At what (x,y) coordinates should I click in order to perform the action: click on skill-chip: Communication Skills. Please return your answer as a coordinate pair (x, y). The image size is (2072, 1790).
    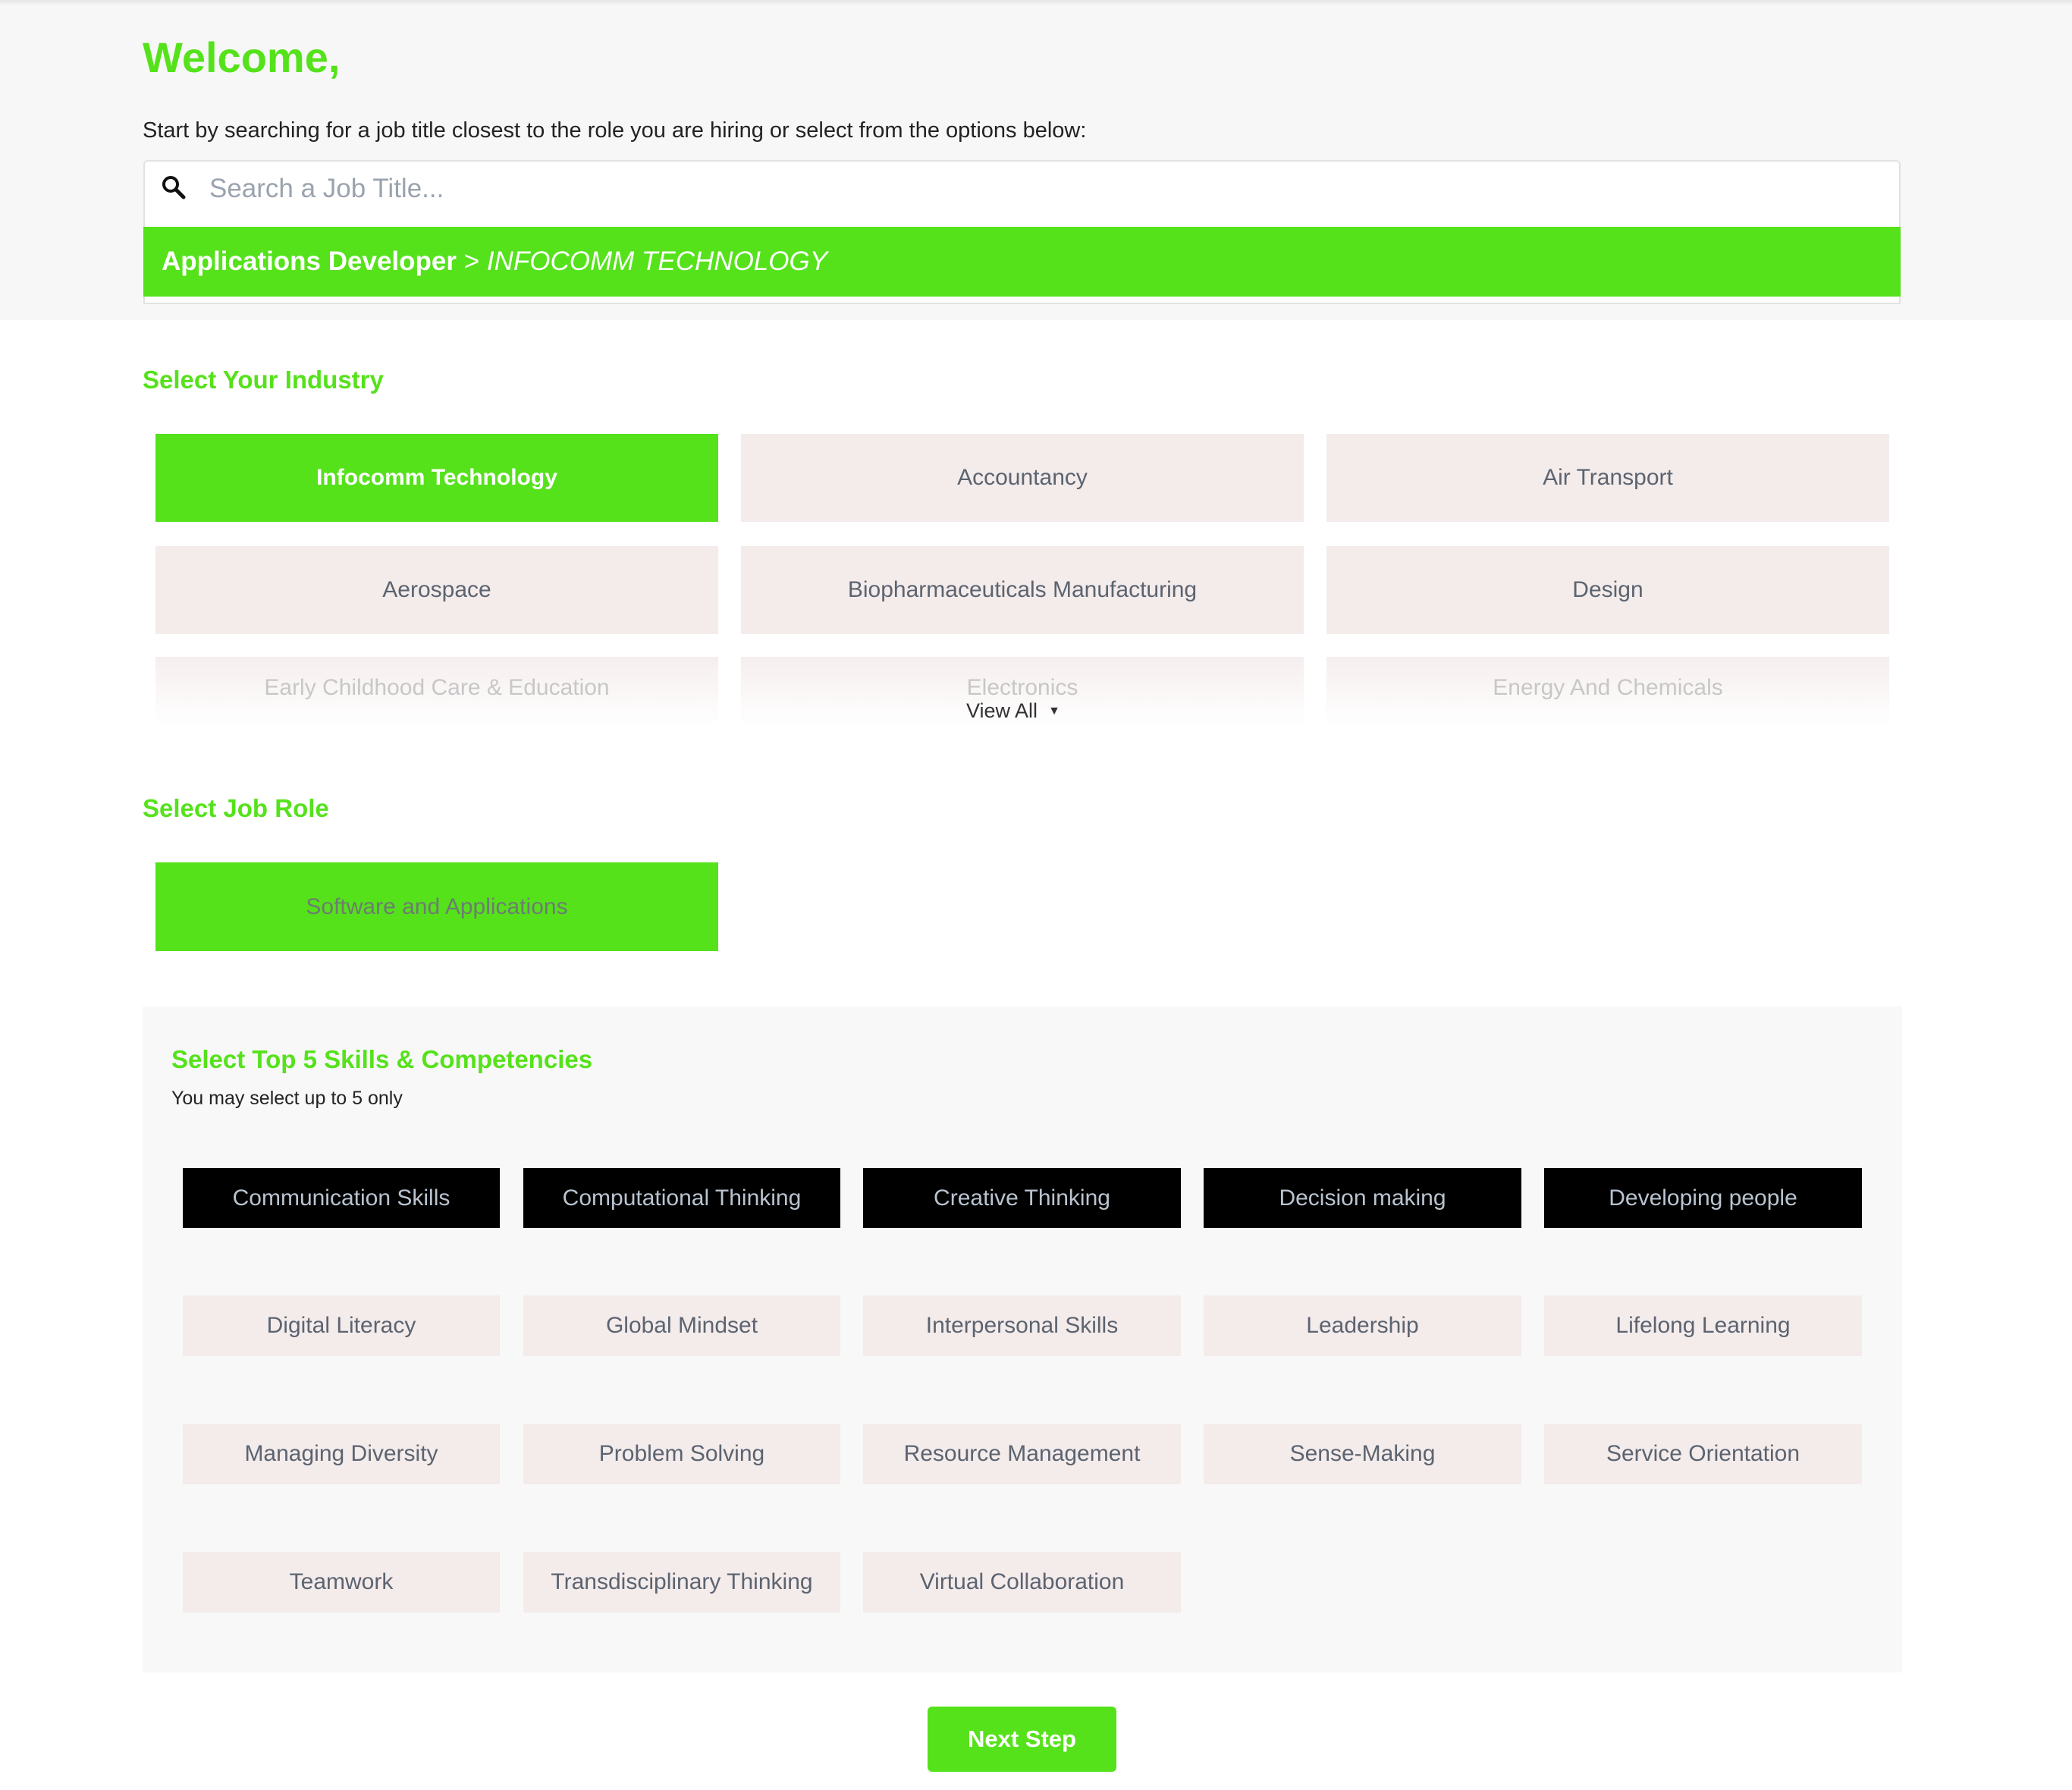
    Looking at the image, I should click on (341, 1198).